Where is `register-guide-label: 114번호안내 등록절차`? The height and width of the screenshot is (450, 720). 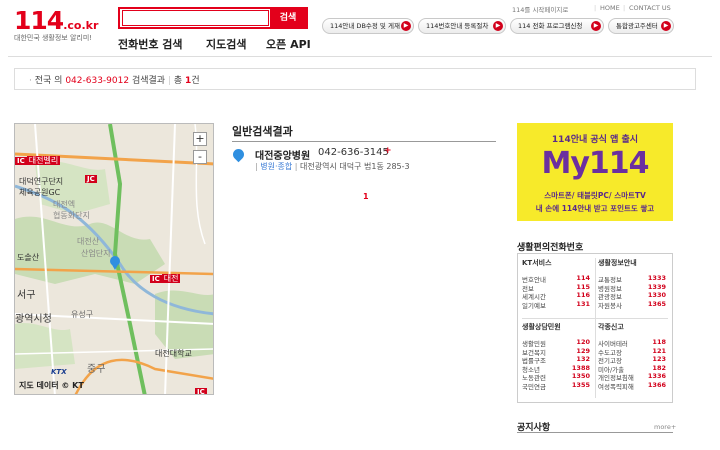
register-guide-label: 114번호안내 등록절차 is located at coordinates (457, 26).